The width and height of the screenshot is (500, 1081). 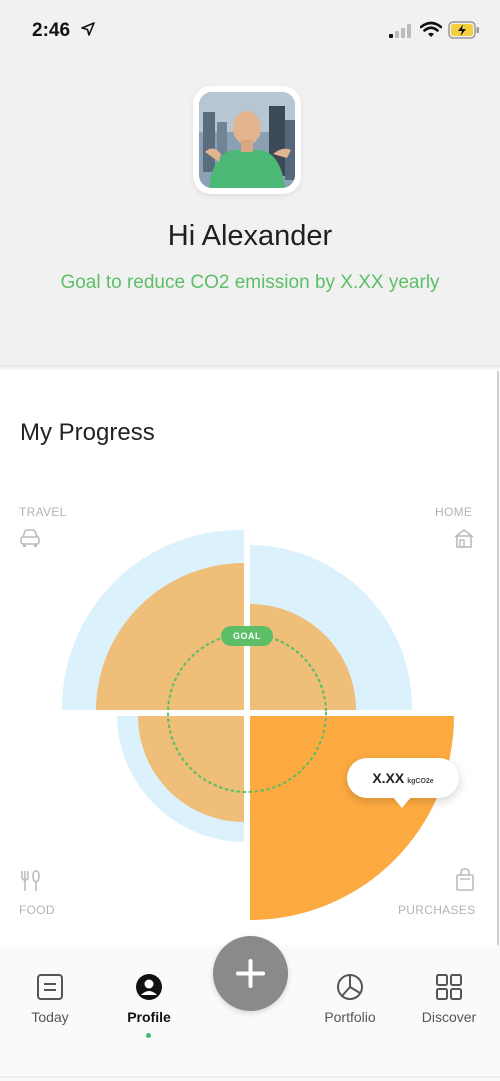 What do you see at coordinates (420, 781) in the screenshot?
I see `value-unit: kgCO2e` at bounding box center [420, 781].